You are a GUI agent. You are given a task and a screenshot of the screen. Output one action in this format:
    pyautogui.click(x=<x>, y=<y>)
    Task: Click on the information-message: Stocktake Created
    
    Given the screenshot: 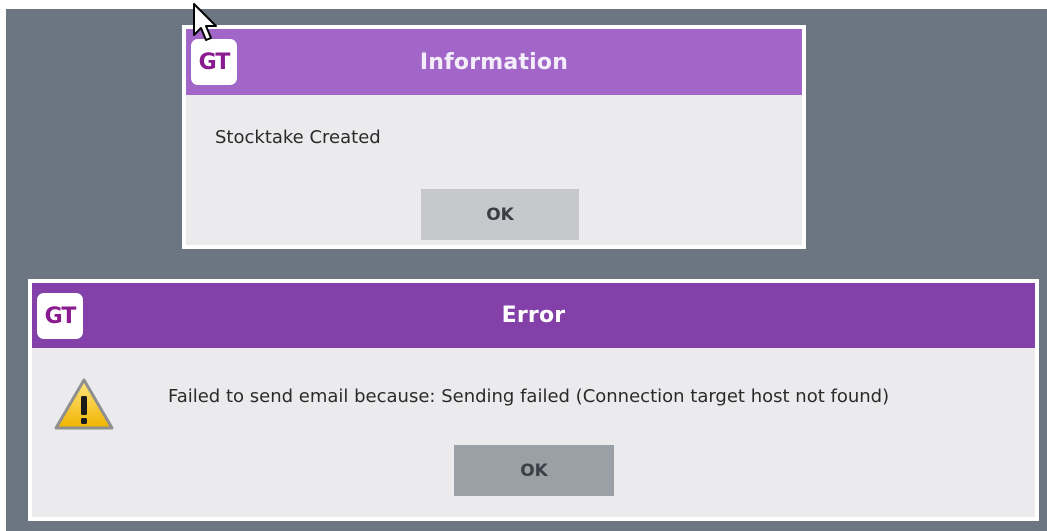 What is the action you would take?
    pyautogui.click(x=298, y=137)
    